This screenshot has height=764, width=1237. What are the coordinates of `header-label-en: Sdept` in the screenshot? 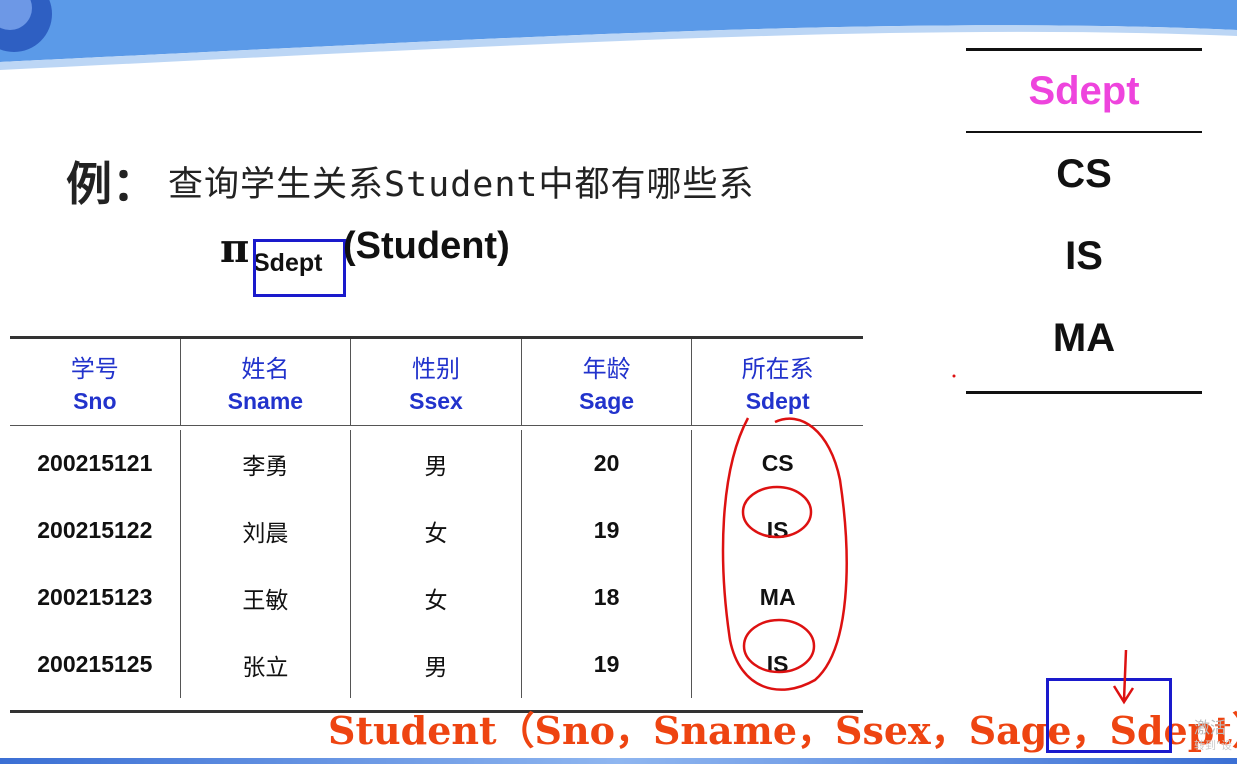 It's located at (777, 401).